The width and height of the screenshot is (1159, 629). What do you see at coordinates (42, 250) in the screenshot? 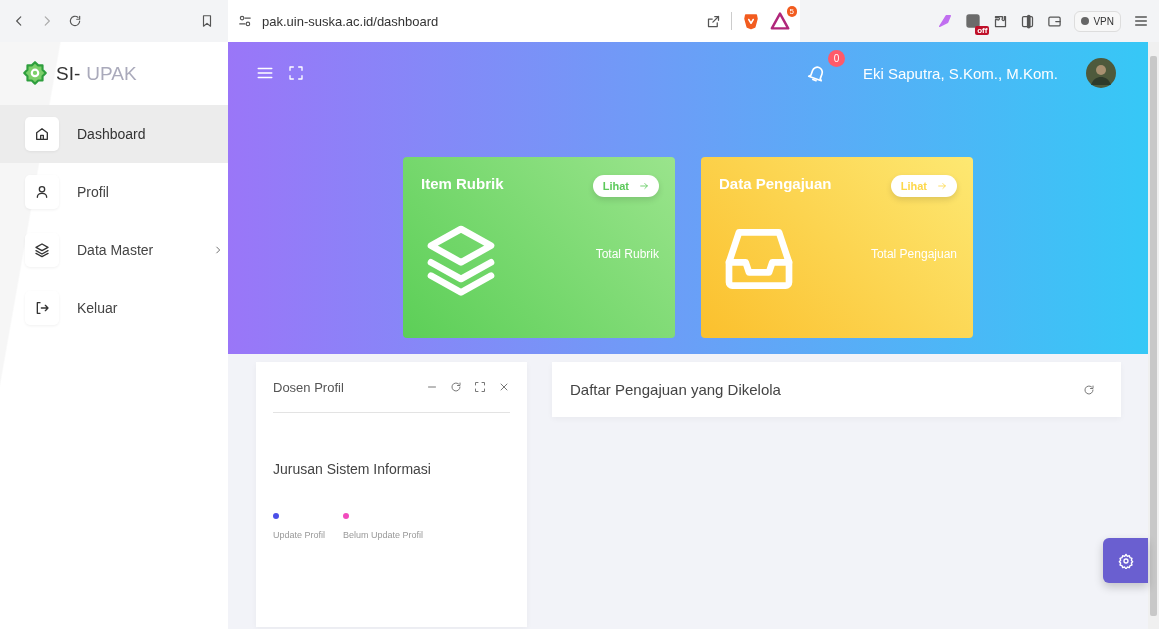
I see `layers-icon` at bounding box center [42, 250].